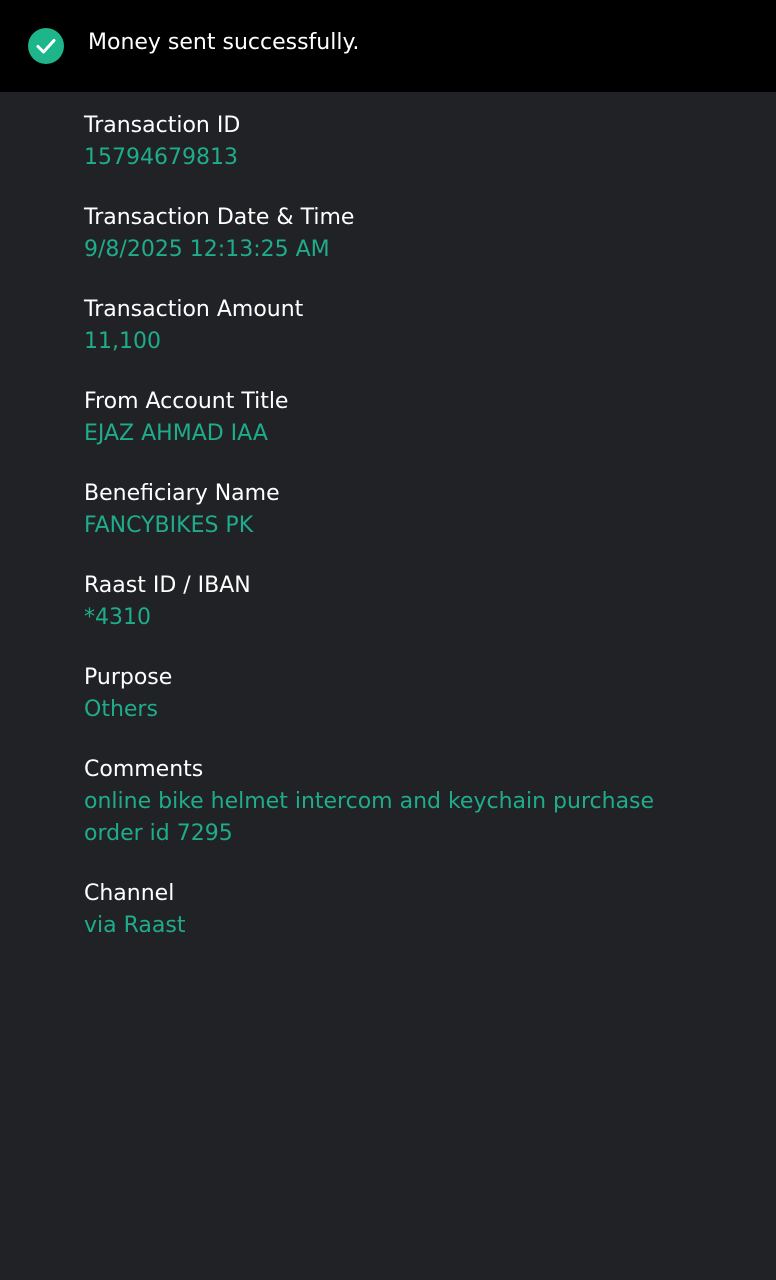 The image size is (776, 1280). What do you see at coordinates (161, 157) in the screenshot?
I see `field-value: 15794679813` at bounding box center [161, 157].